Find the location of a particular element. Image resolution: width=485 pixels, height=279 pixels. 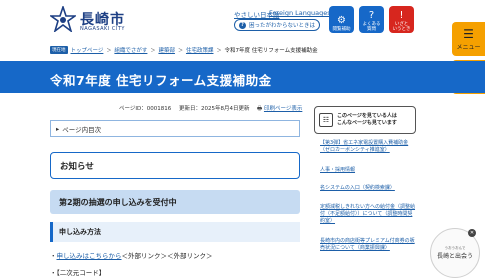

hamburger-icon: ☰ is located at coordinates (468, 33).